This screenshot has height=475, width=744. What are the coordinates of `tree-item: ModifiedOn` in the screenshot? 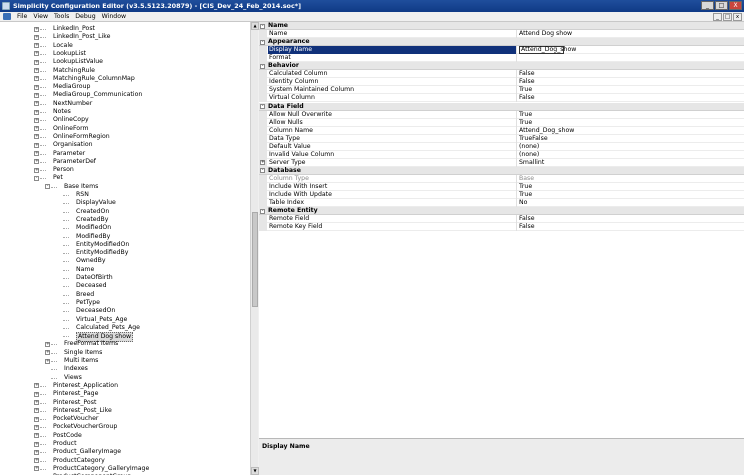 It's located at (125, 228).